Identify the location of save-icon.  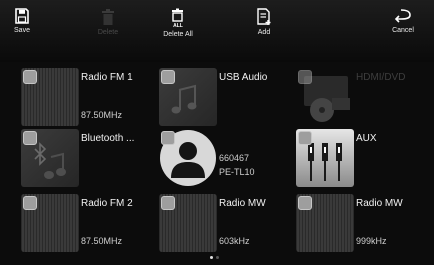
(22, 16).